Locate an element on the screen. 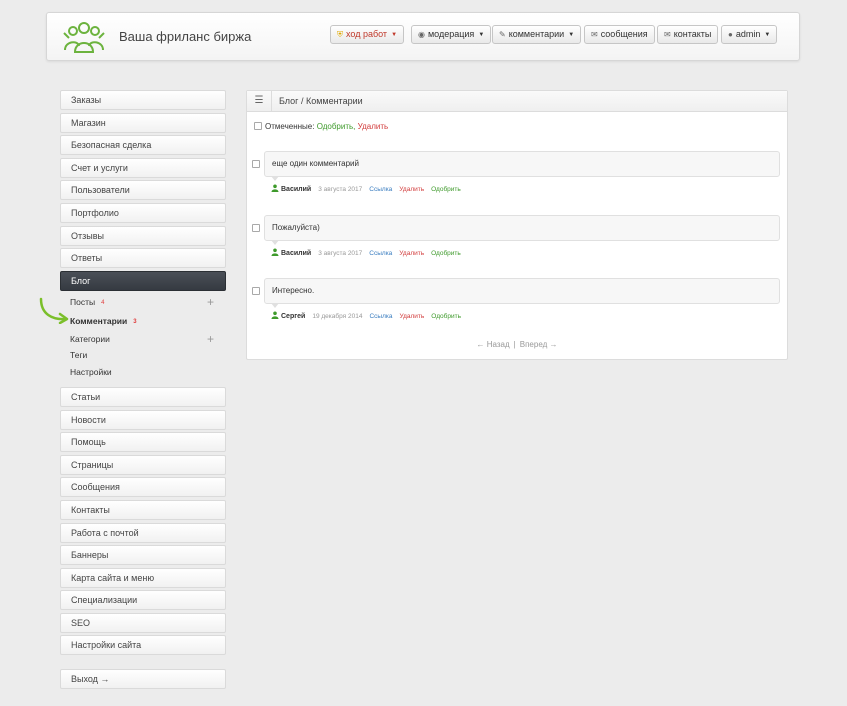  sidebar-item-specializations: Специализации is located at coordinates (143, 600).